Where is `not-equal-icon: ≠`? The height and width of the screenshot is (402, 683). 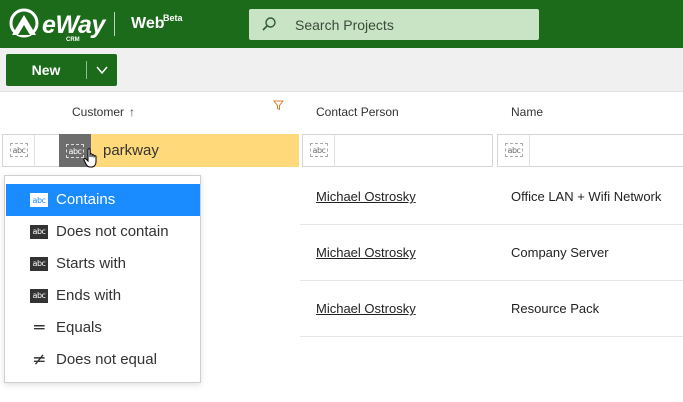 not-equal-icon: ≠ is located at coordinates (39, 360).